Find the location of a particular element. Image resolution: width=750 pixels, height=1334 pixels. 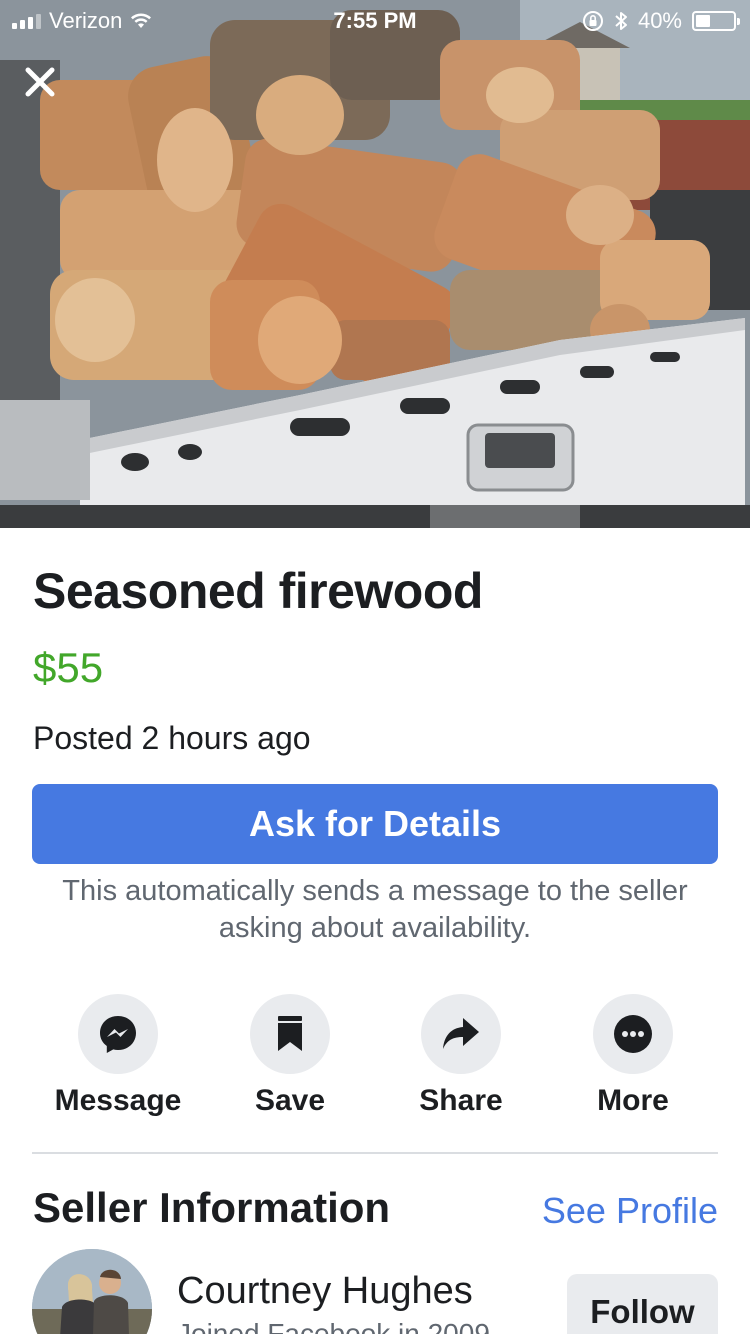

share-circle is located at coordinates (461, 1034).